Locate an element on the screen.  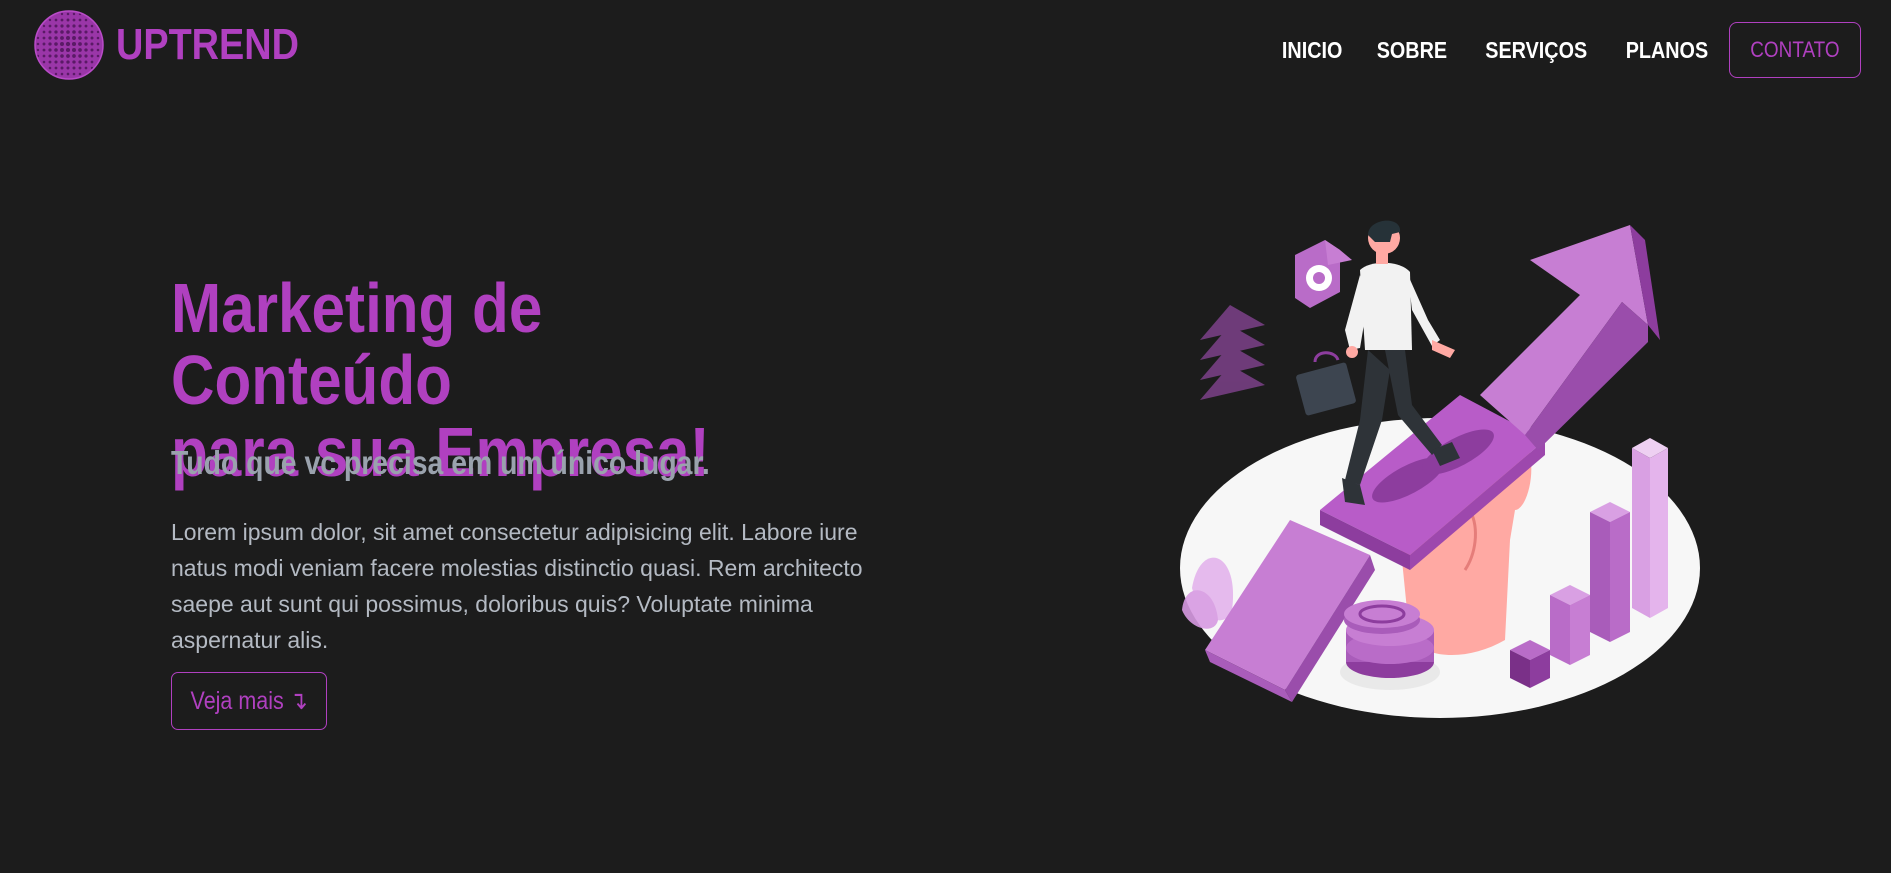
arrow-down-right-icon: ↴ is located at coordinates (298, 701).